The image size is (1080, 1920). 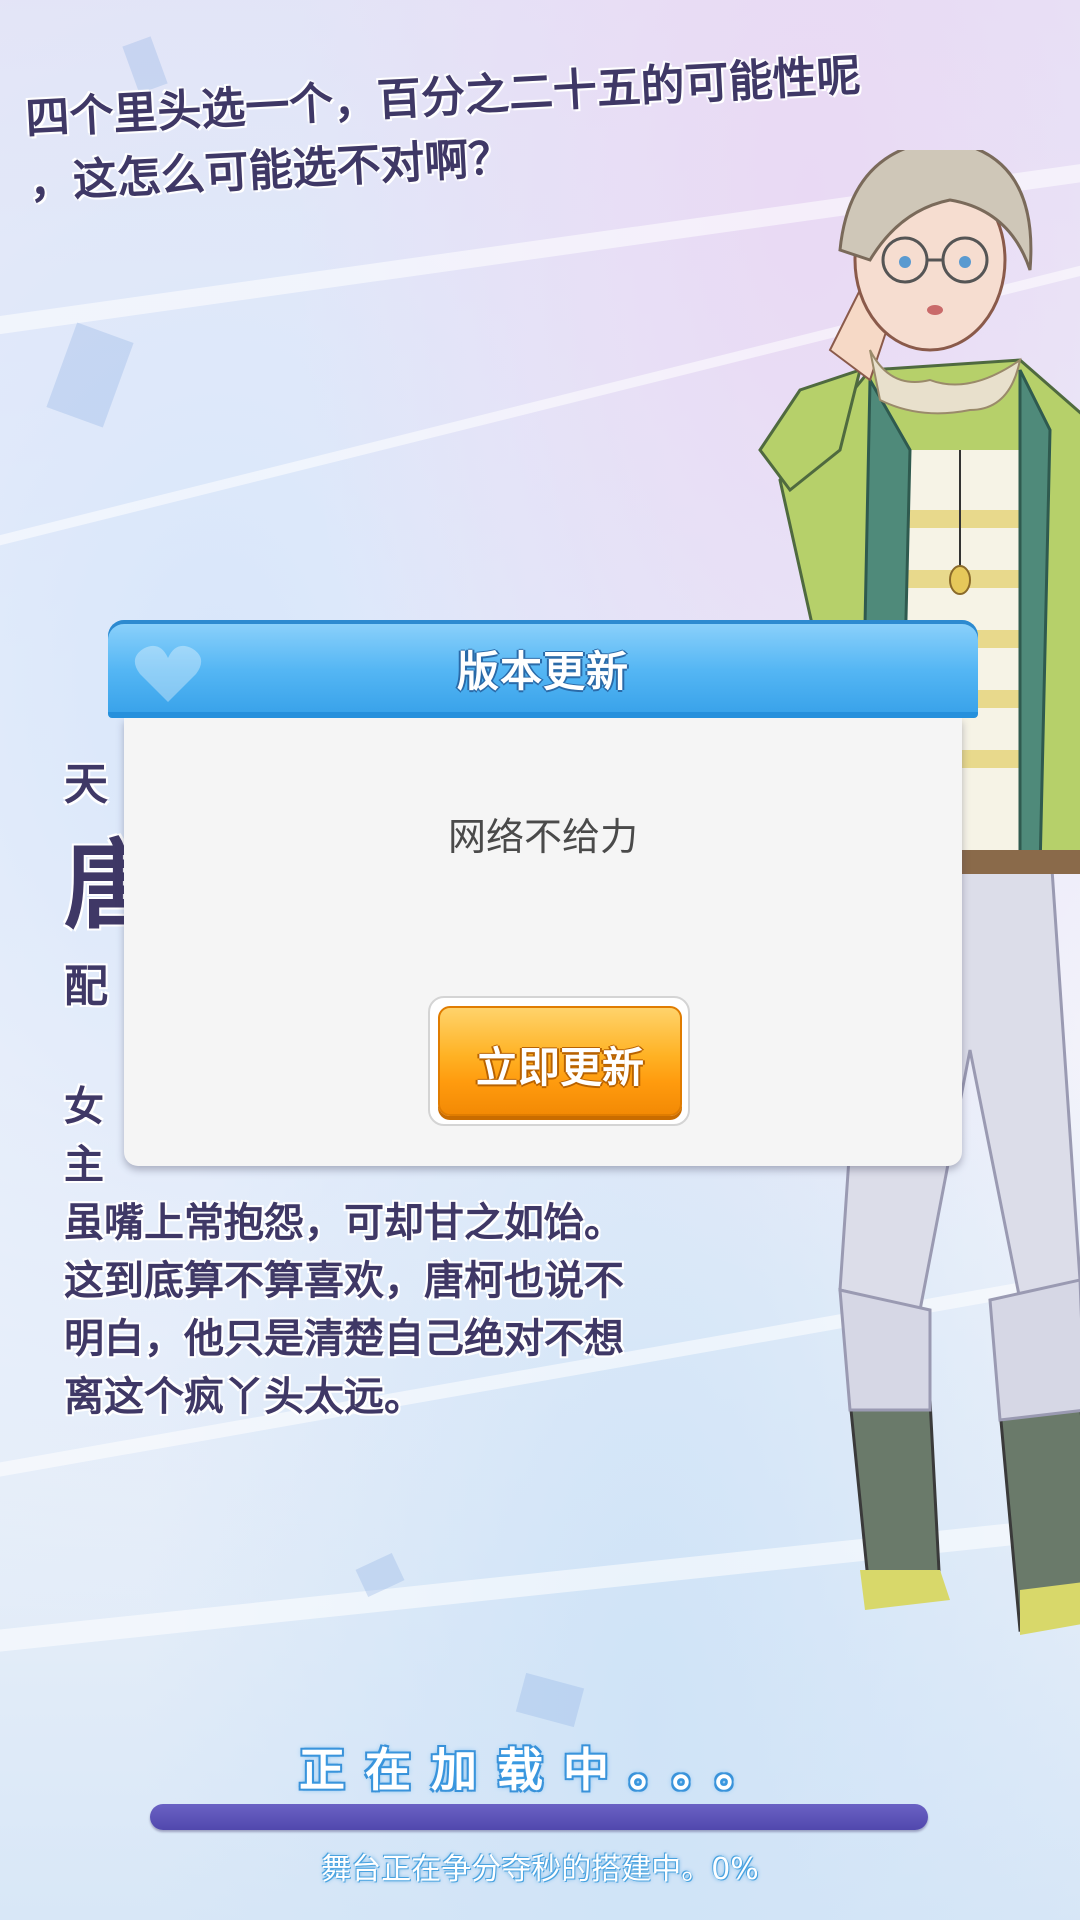 I want to click on dialog-header: 版本更新, so click(x=543, y=669).